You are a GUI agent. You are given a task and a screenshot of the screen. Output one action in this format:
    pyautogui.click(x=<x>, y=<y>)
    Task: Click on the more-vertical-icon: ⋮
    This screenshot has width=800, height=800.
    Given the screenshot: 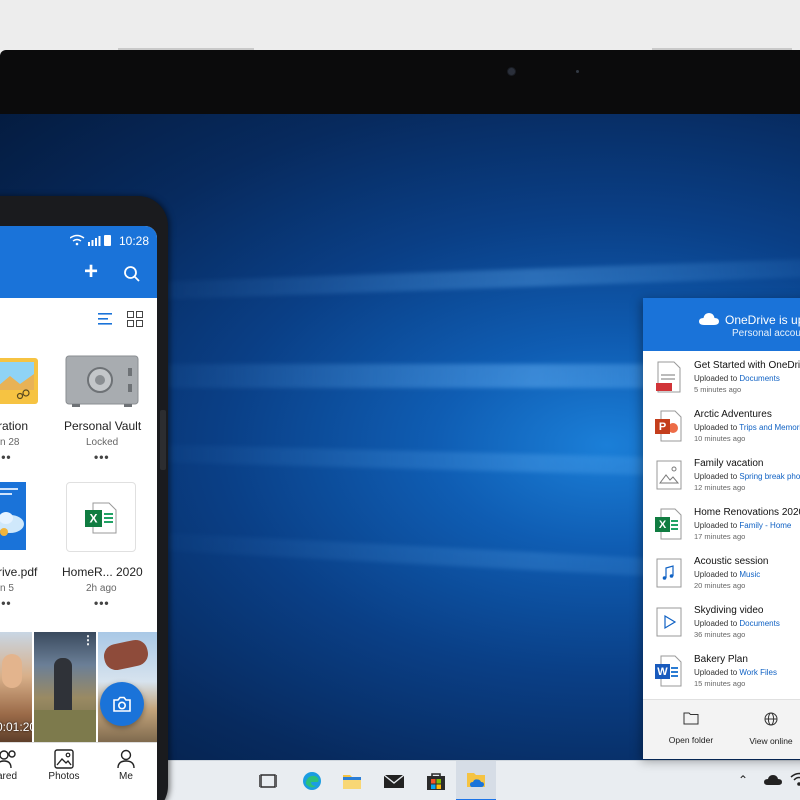 What is the action you would take?
    pyautogui.click(x=88, y=640)
    